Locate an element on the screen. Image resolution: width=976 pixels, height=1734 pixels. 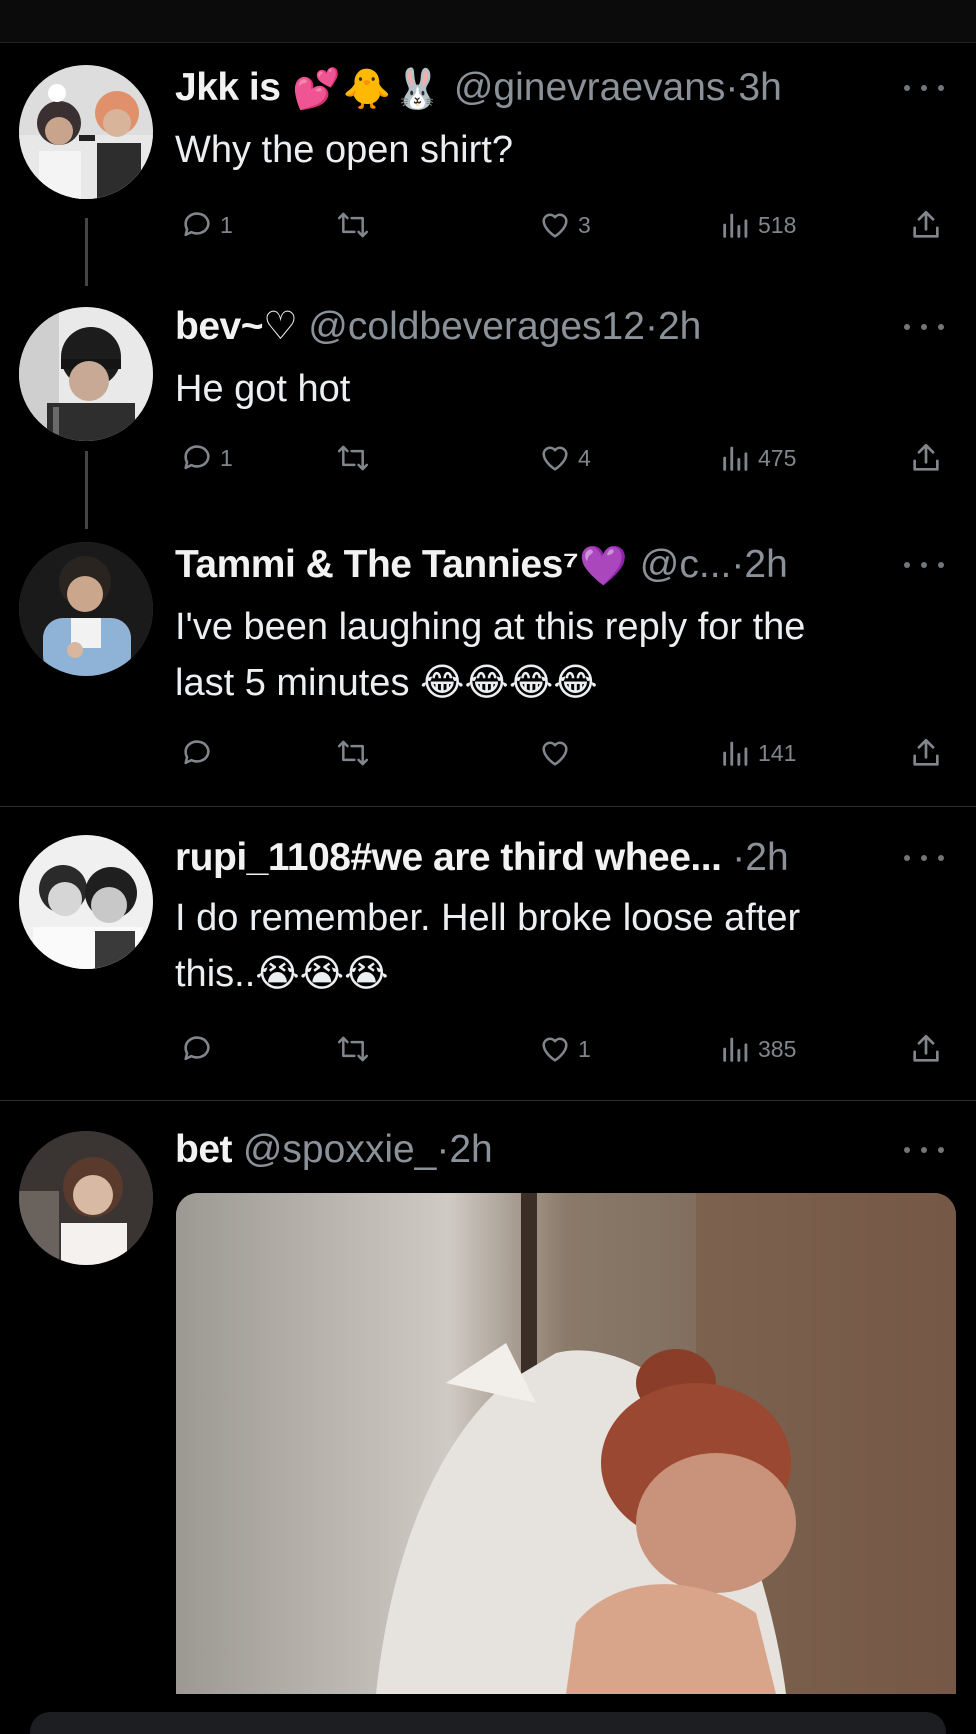
tweet-text: Why the open shirt? is located at coordinates (565, 150).